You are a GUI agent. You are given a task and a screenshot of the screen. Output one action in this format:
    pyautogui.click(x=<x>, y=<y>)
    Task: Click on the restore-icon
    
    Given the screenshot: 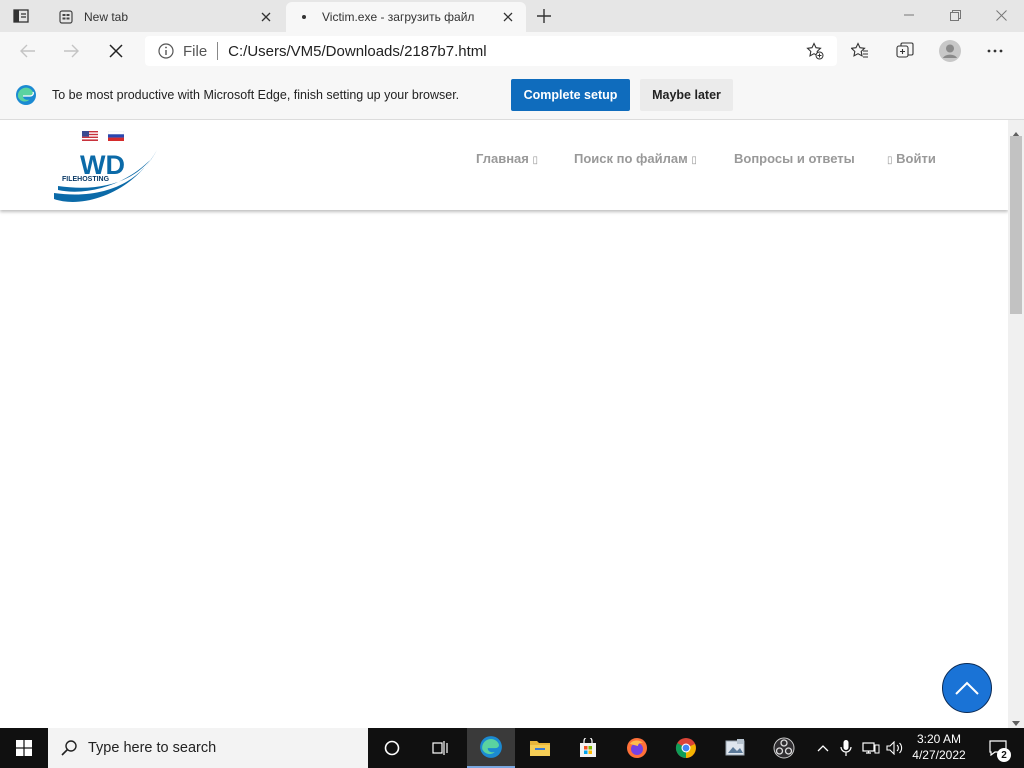 What is the action you would take?
    pyautogui.click(x=955, y=15)
    